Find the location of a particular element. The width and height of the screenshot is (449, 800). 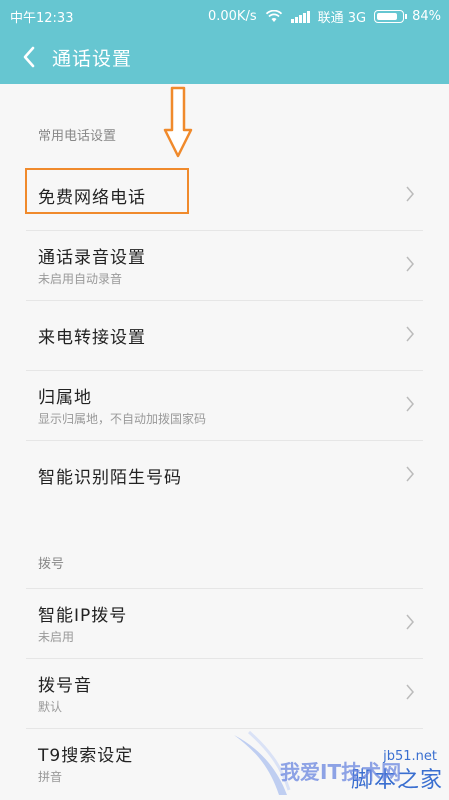

app-header: 通话设置 is located at coordinates (224, 57).